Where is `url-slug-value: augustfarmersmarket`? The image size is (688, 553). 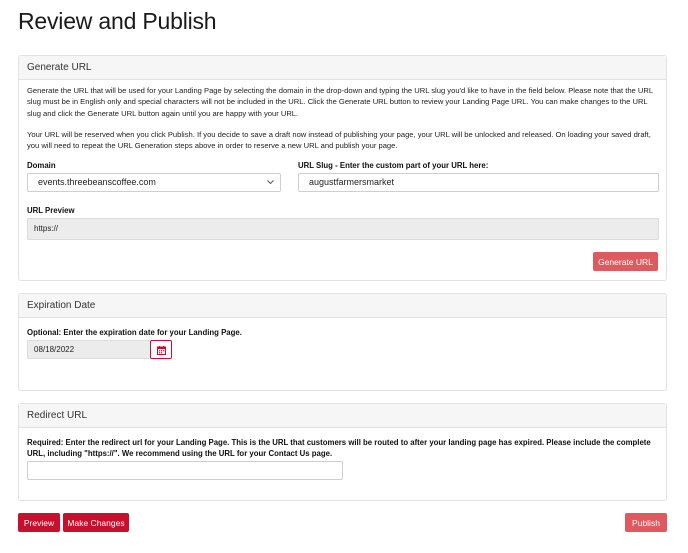 url-slug-value: augustfarmersmarket is located at coordinates (352, 182).